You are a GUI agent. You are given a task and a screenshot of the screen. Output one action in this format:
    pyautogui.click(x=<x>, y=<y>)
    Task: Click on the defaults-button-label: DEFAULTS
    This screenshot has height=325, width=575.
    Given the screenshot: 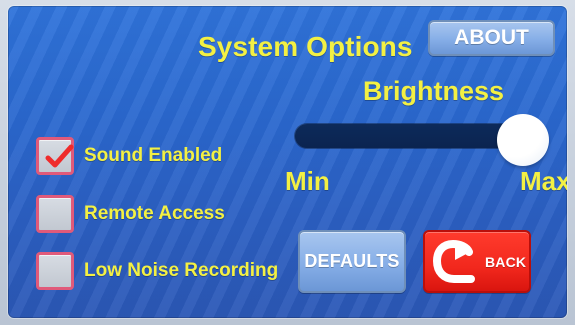 What is the action you would take?
    pyautogui.click(x=352, y=261)
    